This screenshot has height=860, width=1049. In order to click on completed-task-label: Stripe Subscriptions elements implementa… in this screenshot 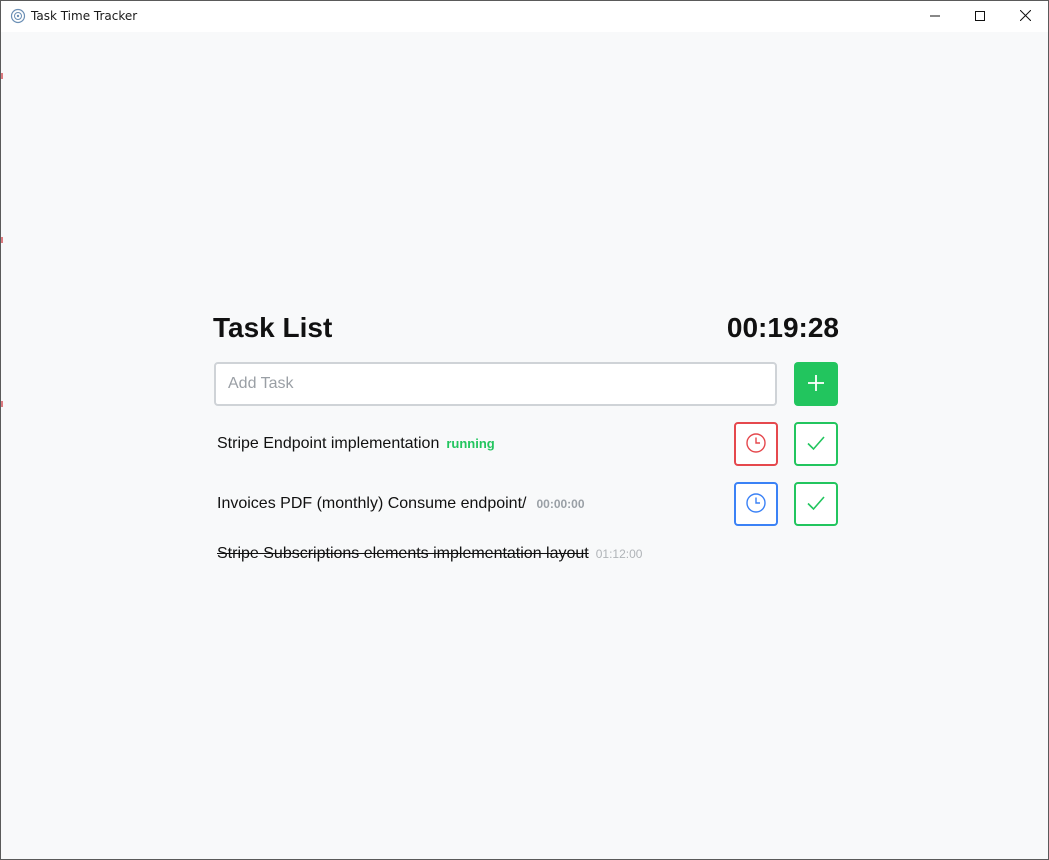, I will do `click(429, 554)`.